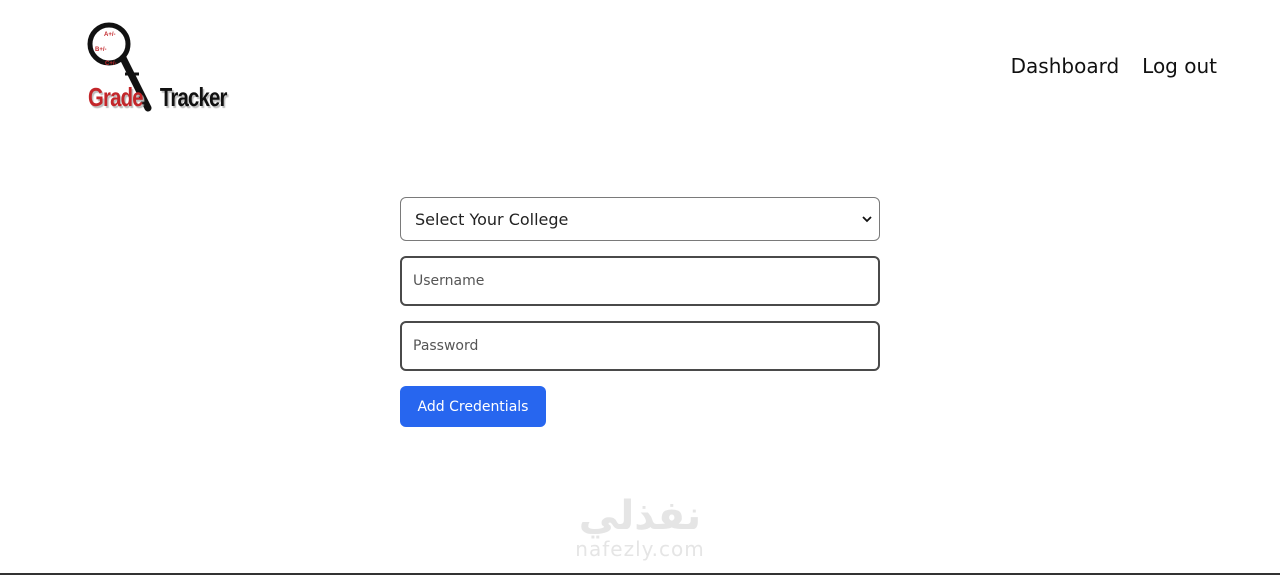 The width and height of the screenshot is (1280, 575). What do you see at coordinates (101, 50) in the screenshot?
I see `logo-grade-b: B+/-` at bounding box center [101, 50].